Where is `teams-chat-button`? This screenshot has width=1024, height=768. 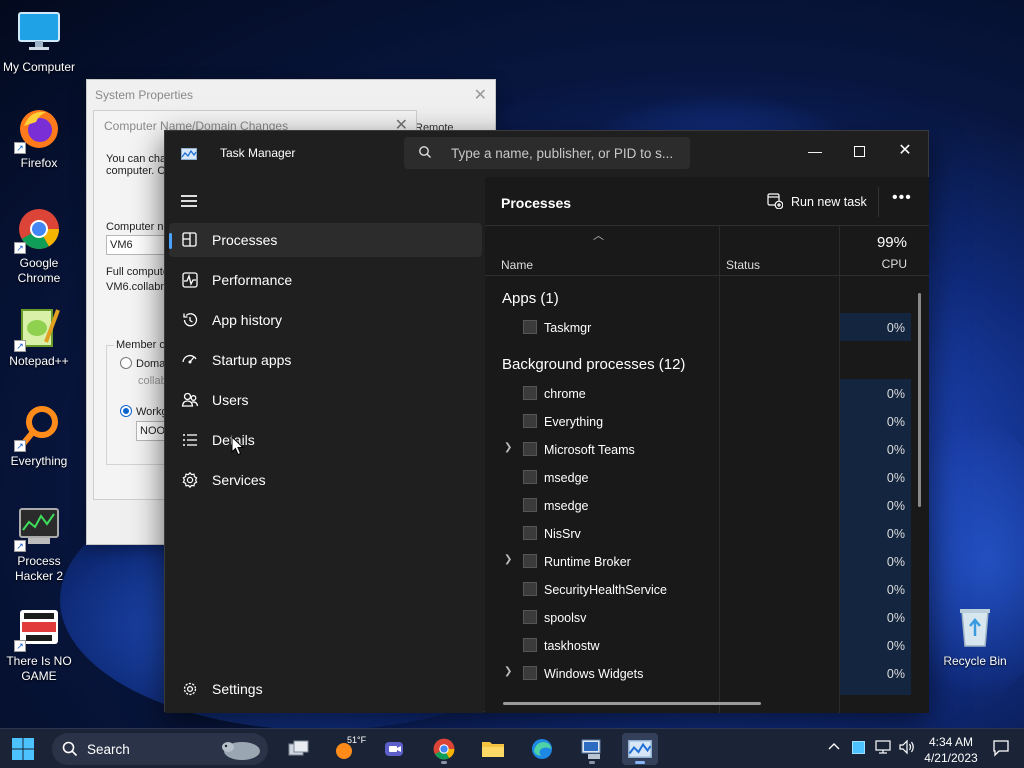
teams-chat-button is located at coordinates (394, 749).